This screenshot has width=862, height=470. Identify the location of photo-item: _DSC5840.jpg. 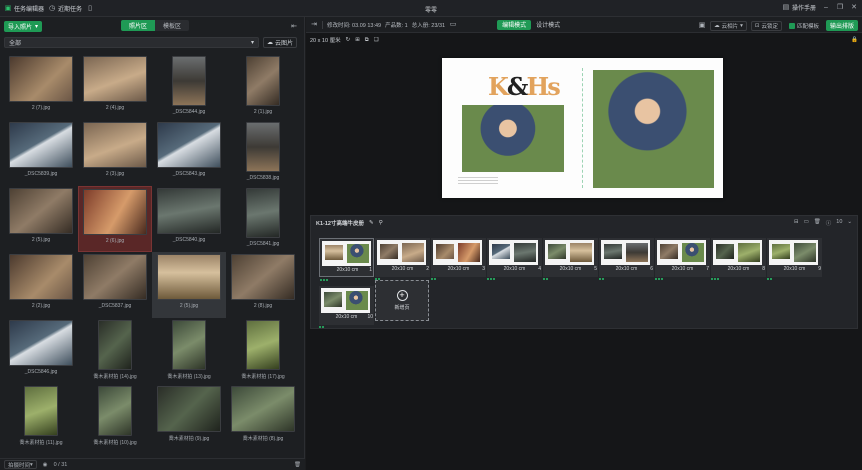
(189, 219).